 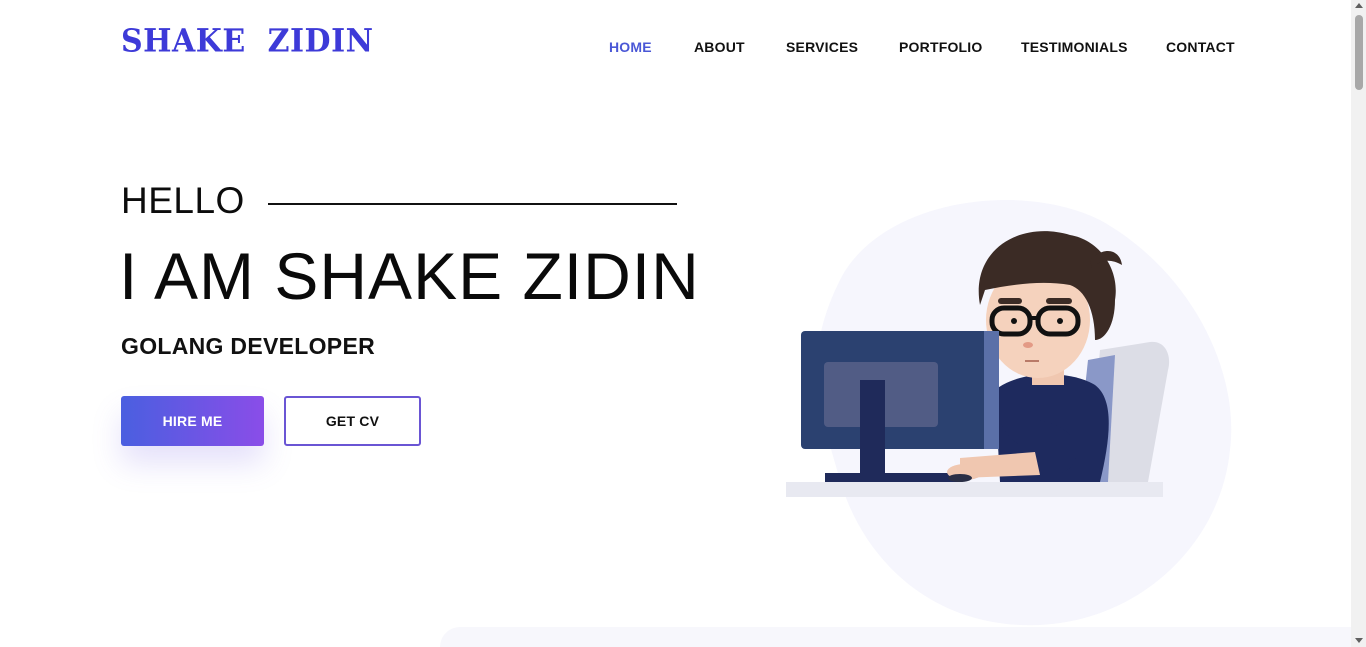 What do you see at coordinates (409, 276) in the screenshot?
I see `hero-title: I AM SHAKE ZIDIN` at bounding box center [409, 276].